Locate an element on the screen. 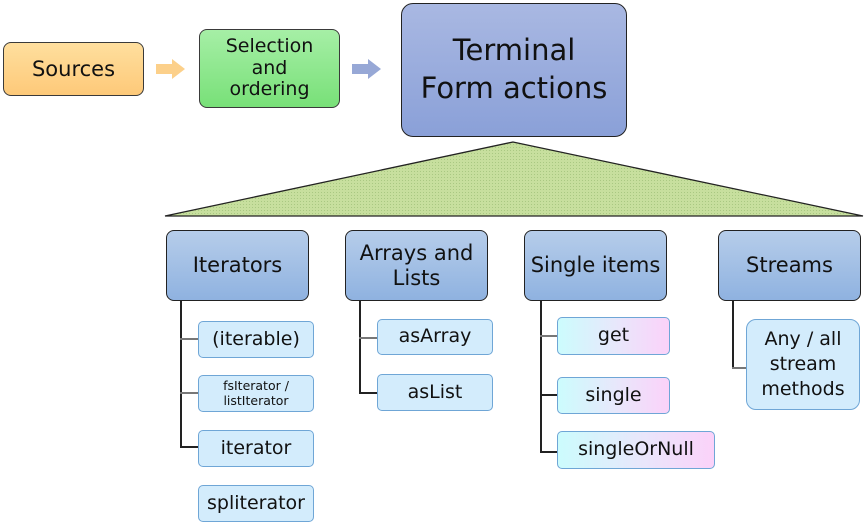 The width and height of the screenshot is (866, 531). leaf-label: single is located at coordinates (613, 394).